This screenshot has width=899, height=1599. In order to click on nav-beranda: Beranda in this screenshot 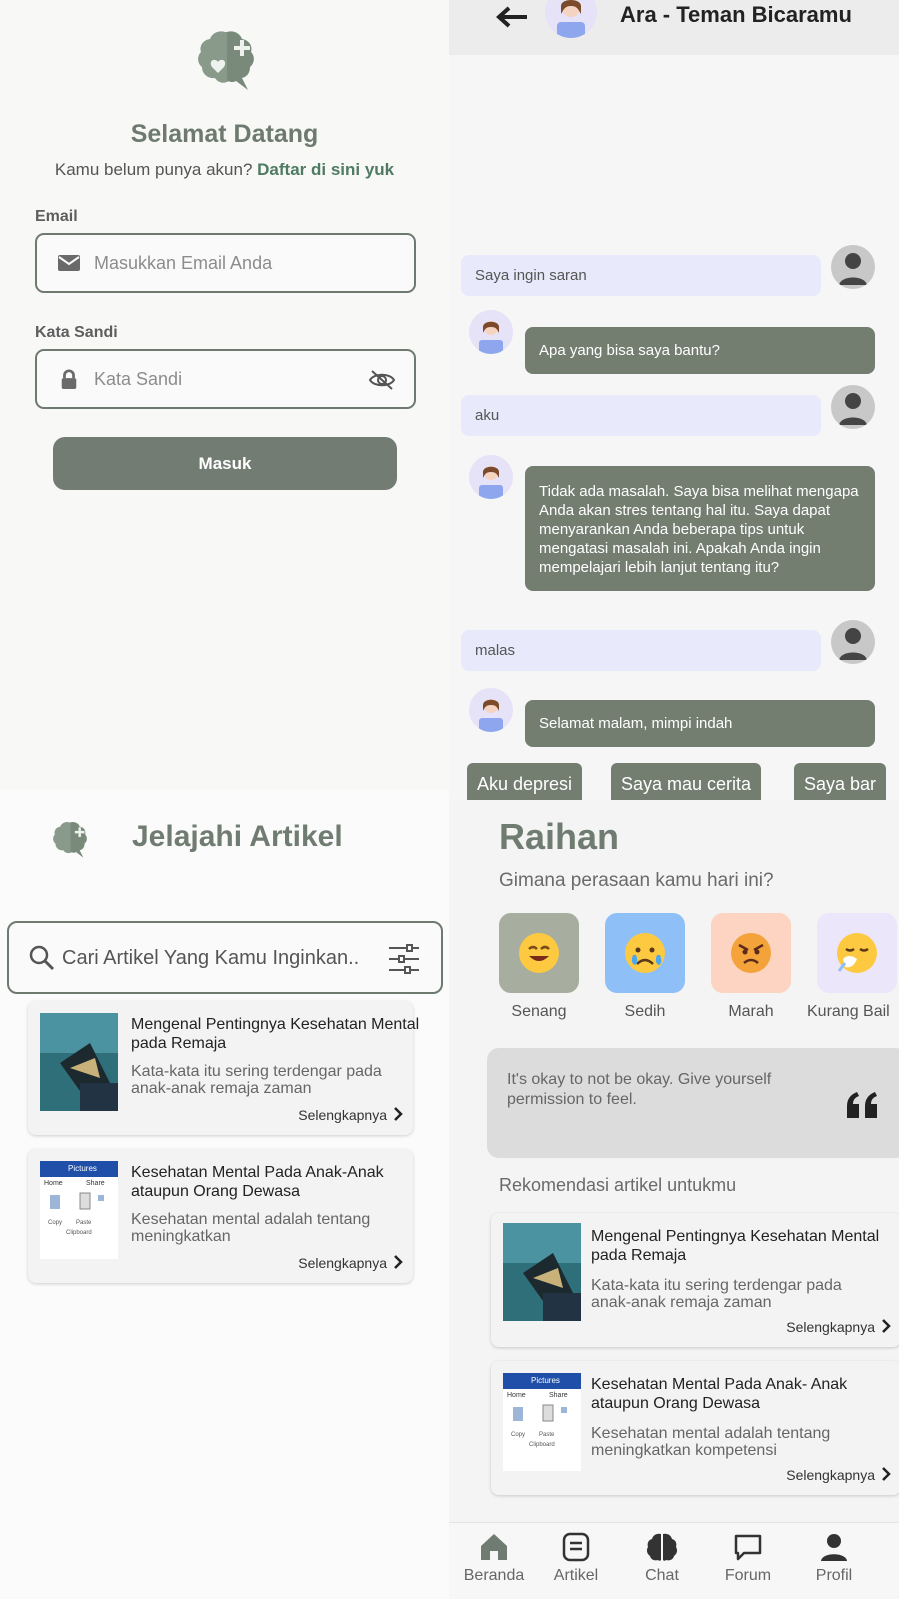, I will do `click(494, 1558)`.